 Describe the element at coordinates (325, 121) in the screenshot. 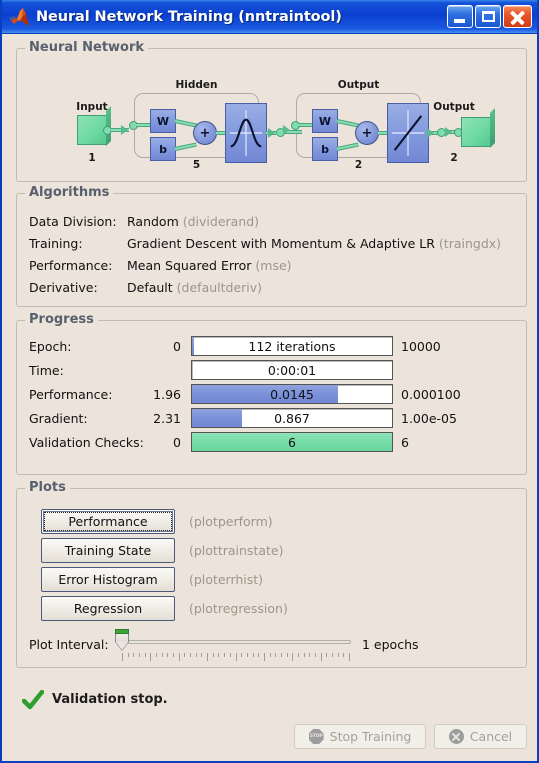

I see `output-weight-block: W` at that location.